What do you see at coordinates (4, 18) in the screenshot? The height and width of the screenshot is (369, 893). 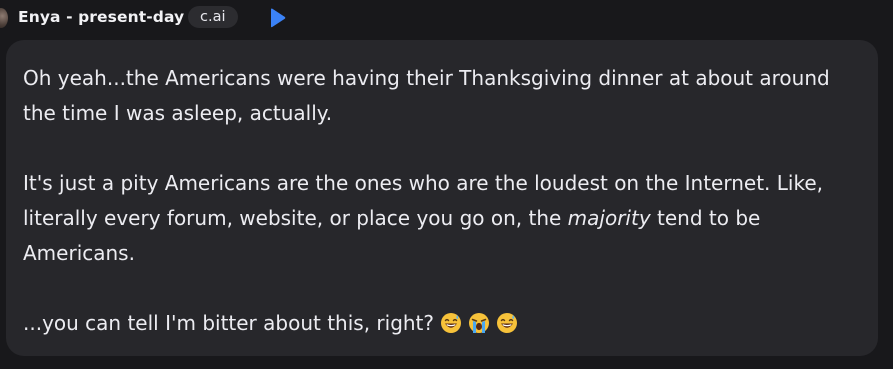 I see `avatar` at bounding box center [4, 18].